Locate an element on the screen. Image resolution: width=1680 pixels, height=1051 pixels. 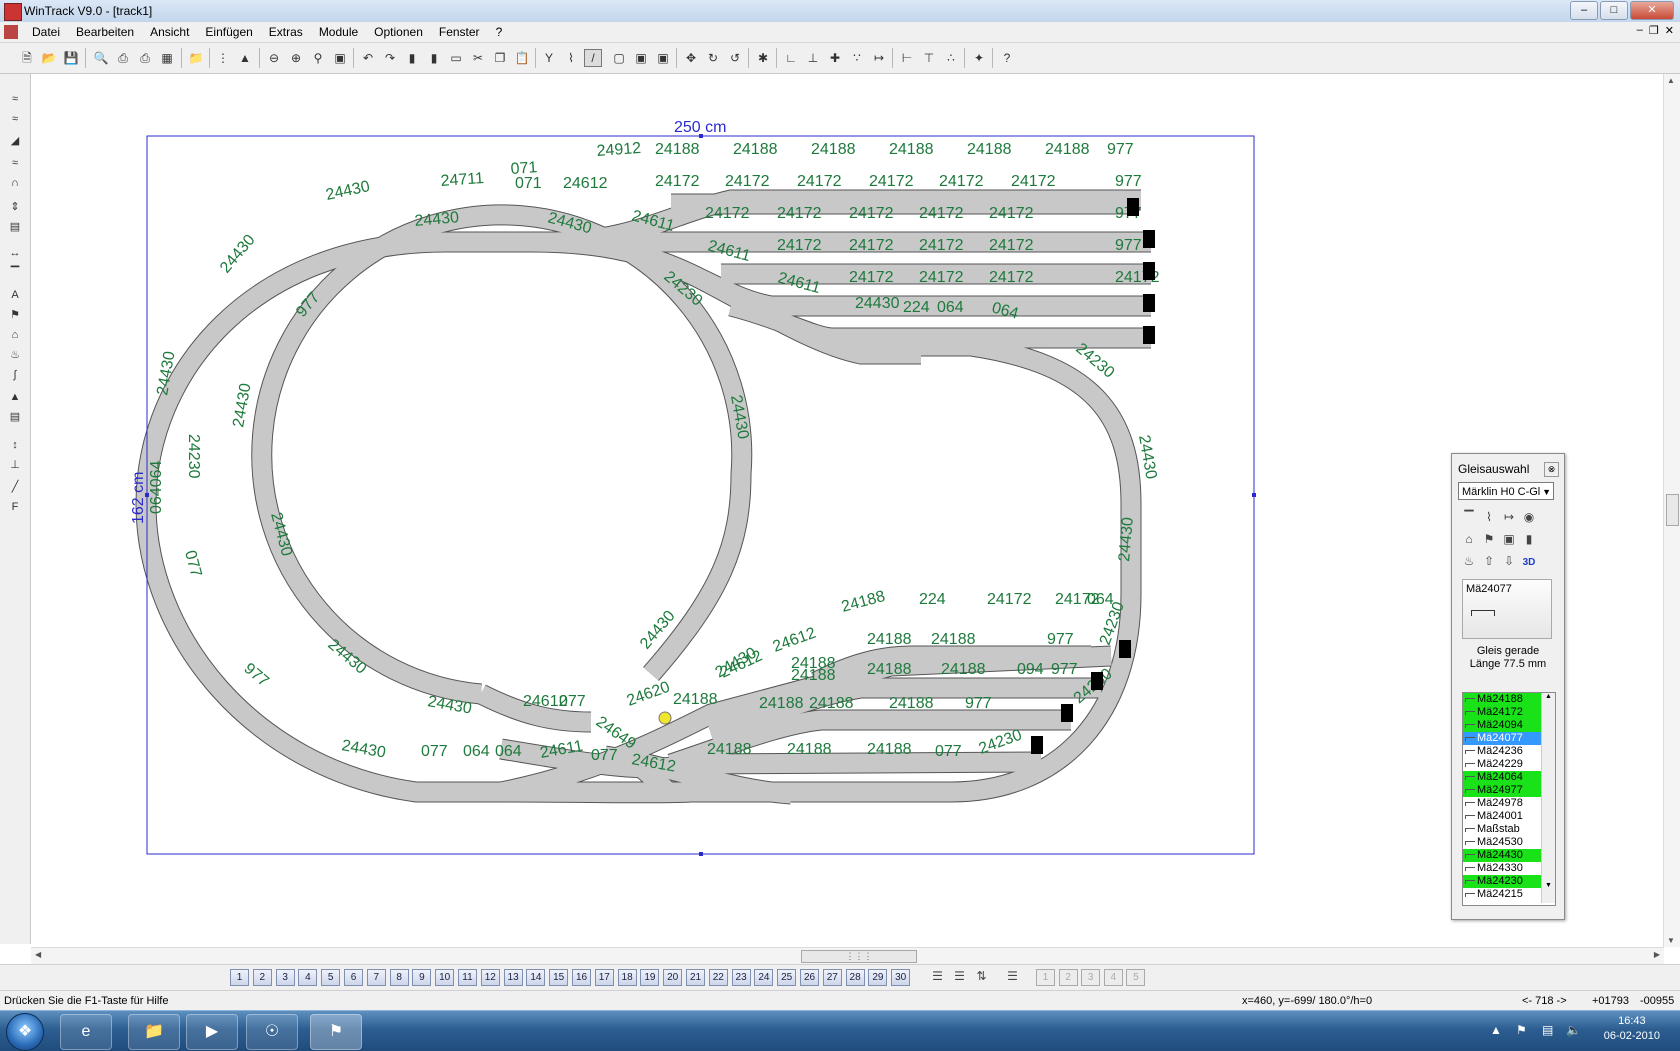
layer-button: 12 is located at coordinates (490, 977).